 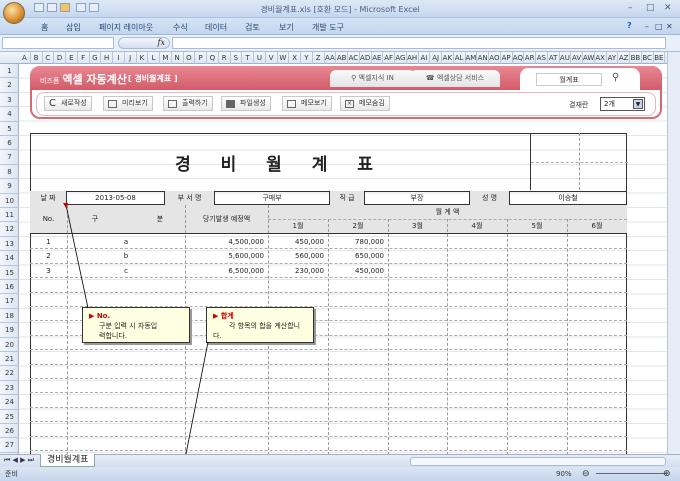 What do you see at coordinates (378, 58) in the screenshot?
I see `column-header: AE` at bounding box center [378, 58].